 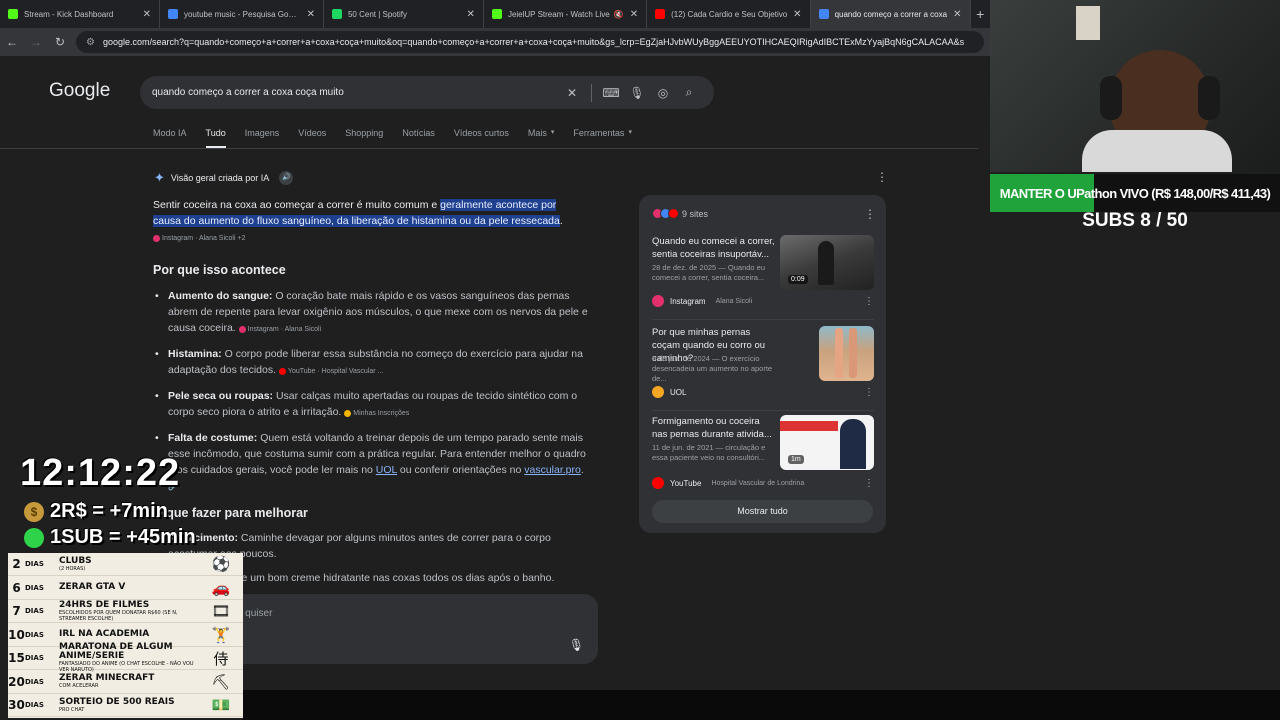 What do you see at coordinates (129, 634) in the screenshot?
I see `goal-text: IRL NA ACADEMIA` at bounding box center [129, 634].